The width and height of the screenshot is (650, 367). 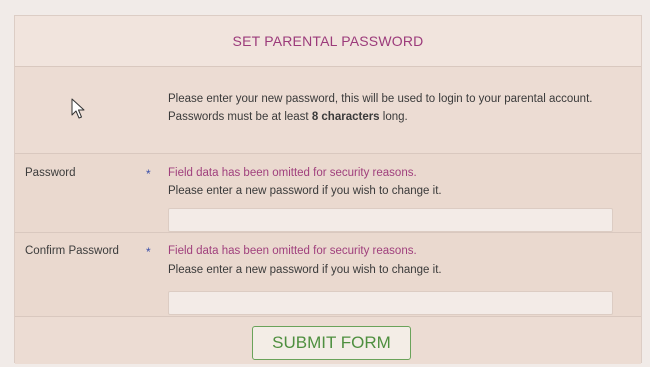 What do you see at coordinates (331, 343) in the screenshot?
I see `submit-form-button: SUBMIT FORM` at bounding box center [331, 343].